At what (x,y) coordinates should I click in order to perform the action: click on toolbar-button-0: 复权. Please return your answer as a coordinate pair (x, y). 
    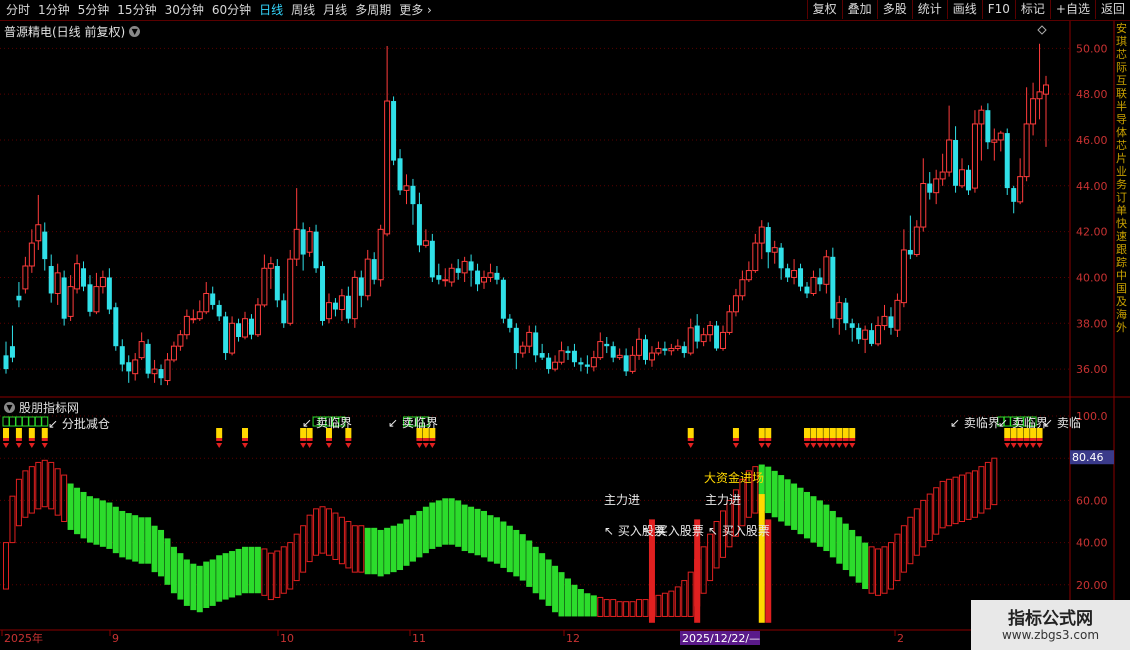
    Looking at the image, I should click on (824, 9).